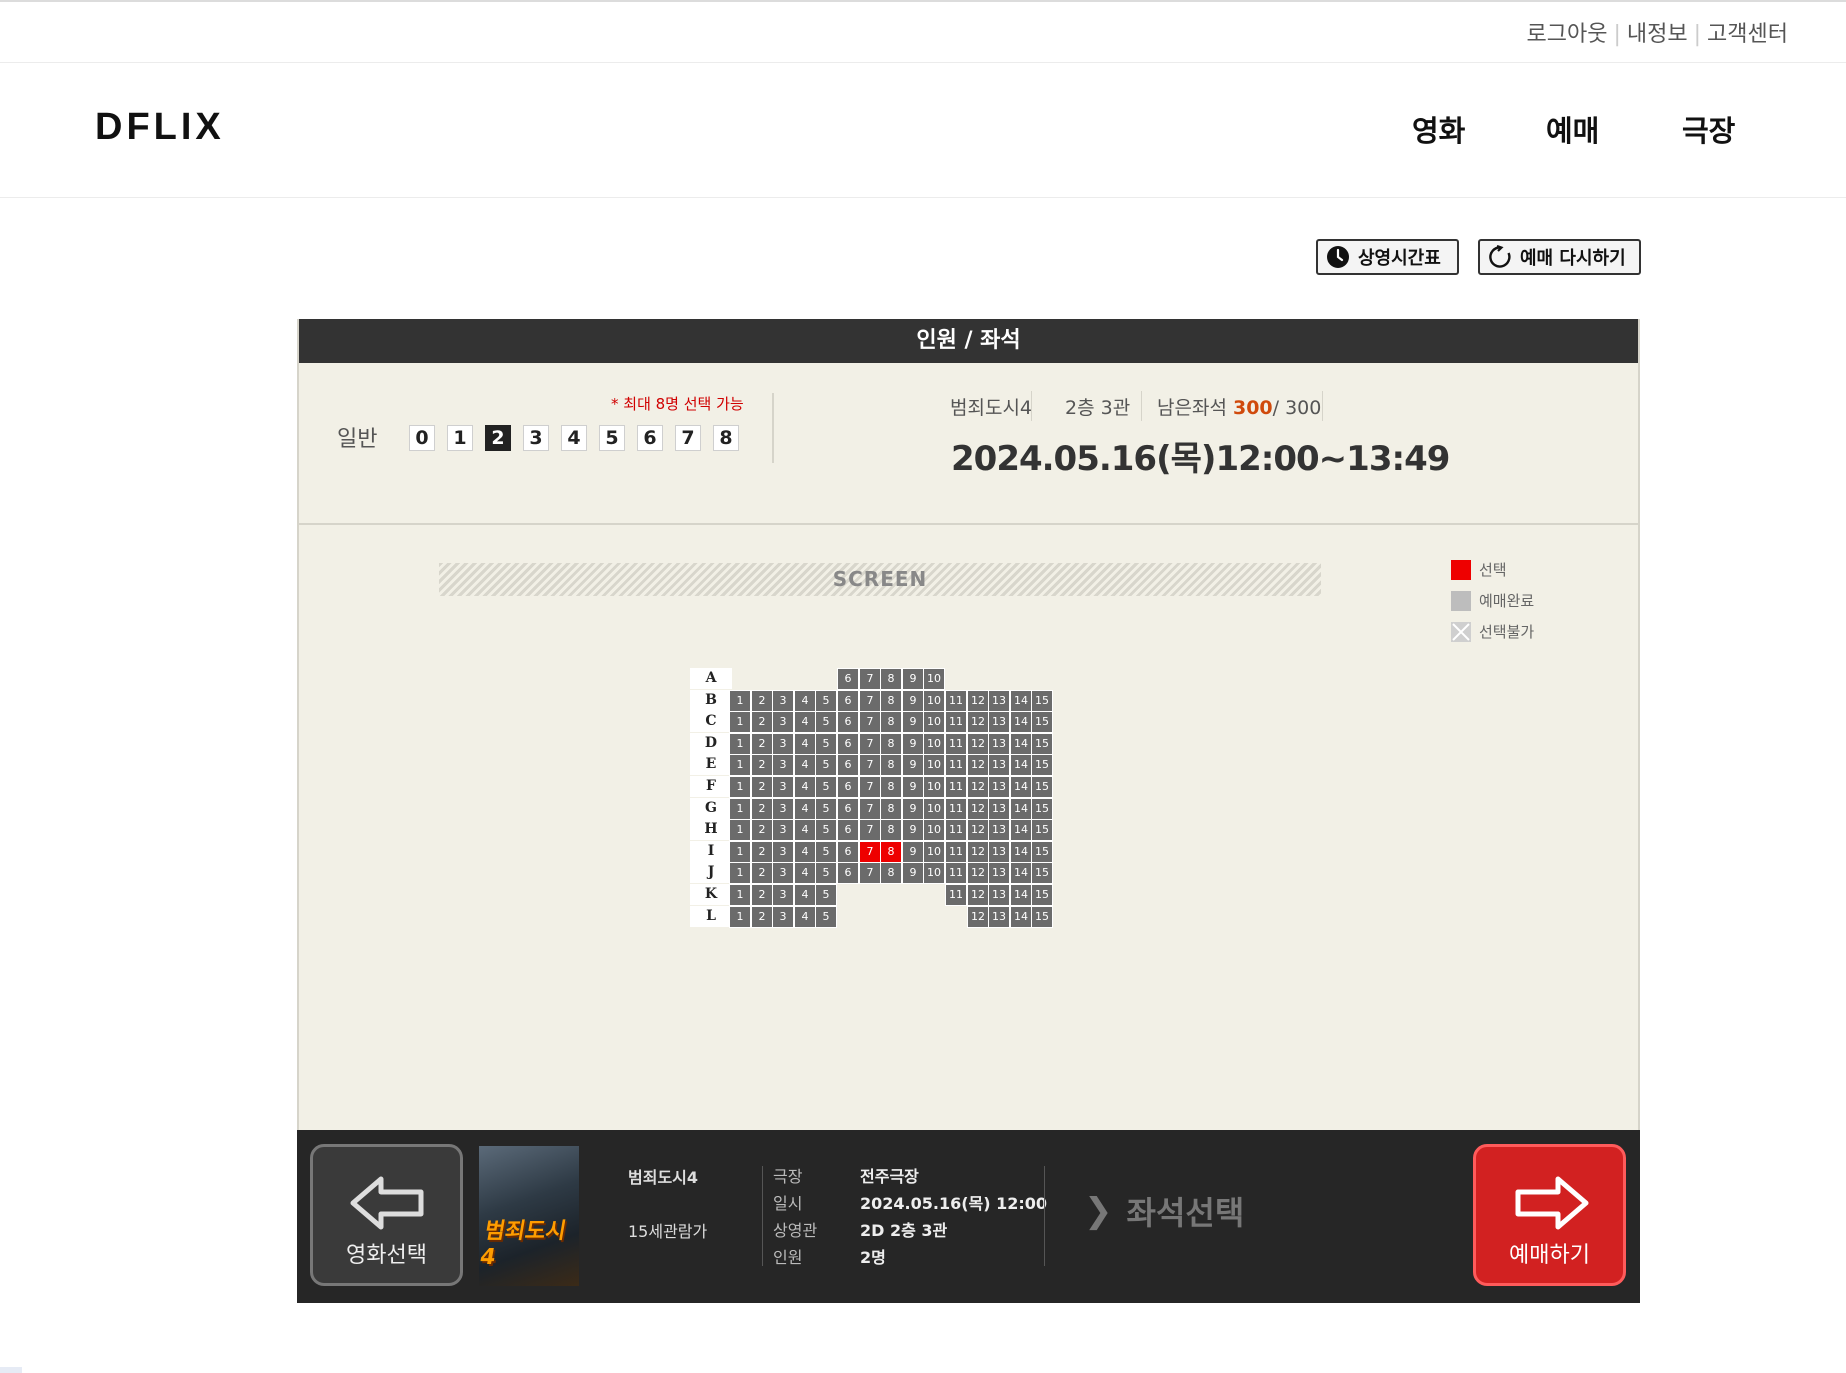 The image size is (1846, 1373). What do you see at coordinates (726, 438) in the screenshot?
I see `count-option-8: 8` at bounding box center [726, 438].